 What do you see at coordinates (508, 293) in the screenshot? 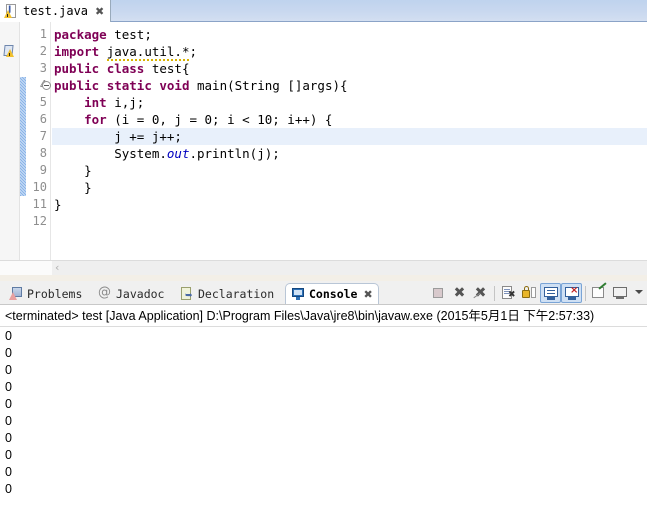
I see `clear-console-button: ✖` at bounding box center [508, 293].